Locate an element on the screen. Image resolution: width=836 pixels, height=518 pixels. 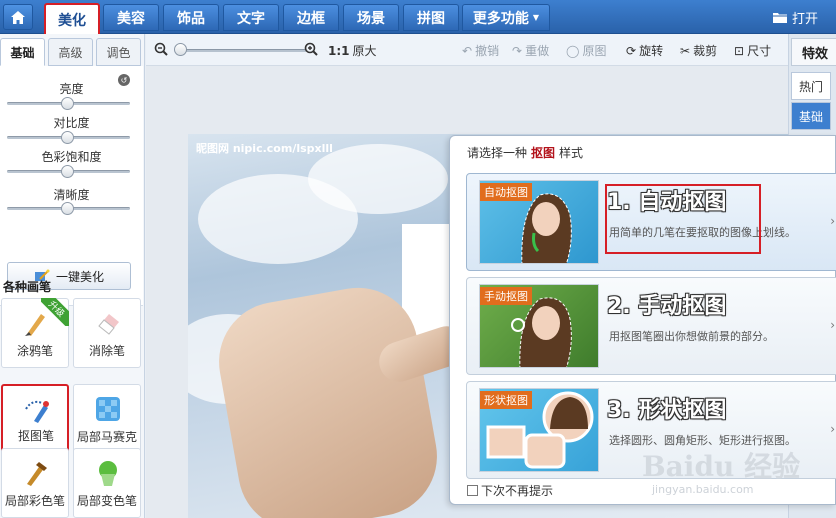
tab-label: 饰品 is located at coordinates (191, 18).